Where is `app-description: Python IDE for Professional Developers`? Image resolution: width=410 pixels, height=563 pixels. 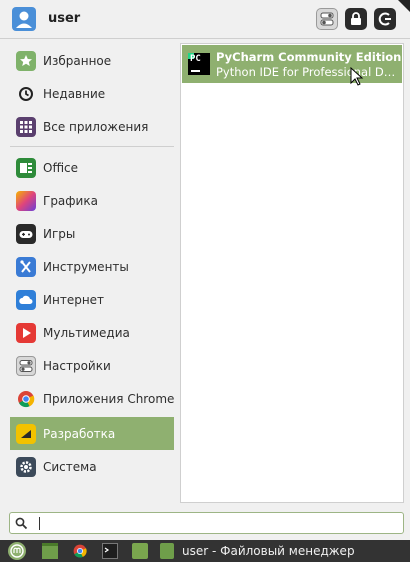 app-description: Python IDE for Professional Developers is located at coordinates (308, 72).